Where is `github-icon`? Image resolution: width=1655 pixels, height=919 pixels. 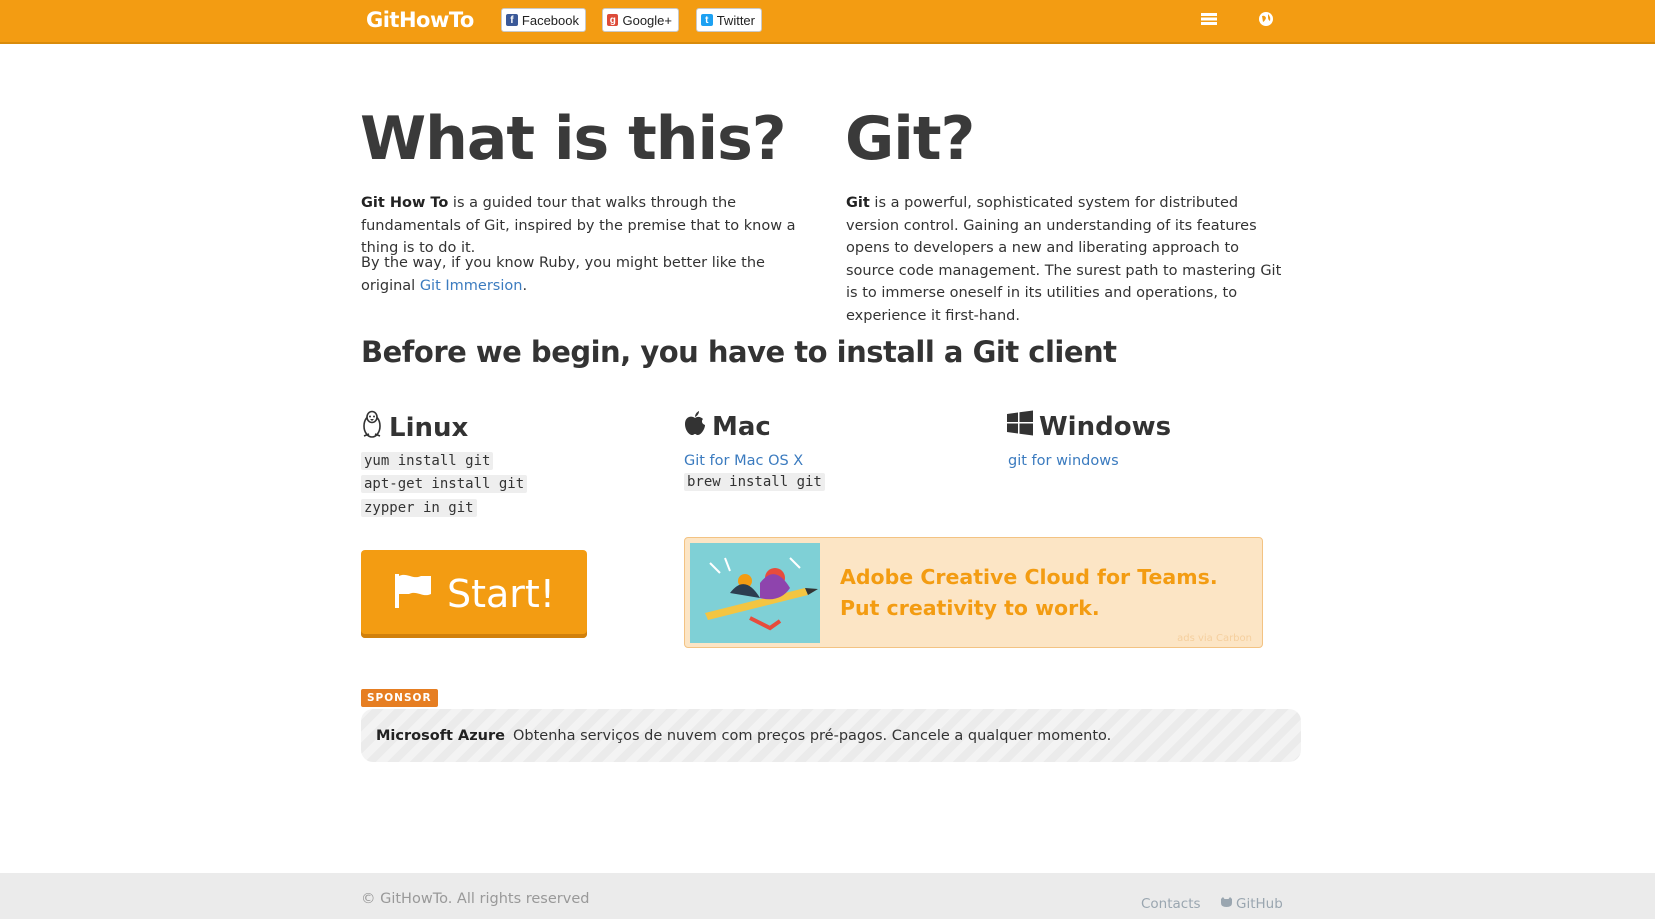 github-icon is located at coordinates (1226, 904).